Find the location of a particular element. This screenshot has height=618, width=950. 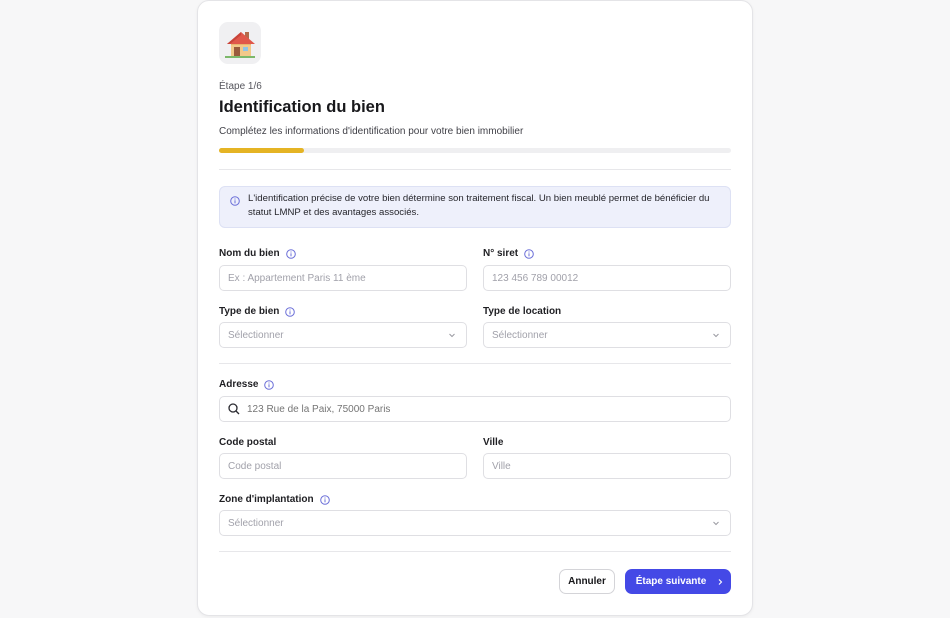

type-bien-label-text: Type de bien is located at coordinates (249, 311).